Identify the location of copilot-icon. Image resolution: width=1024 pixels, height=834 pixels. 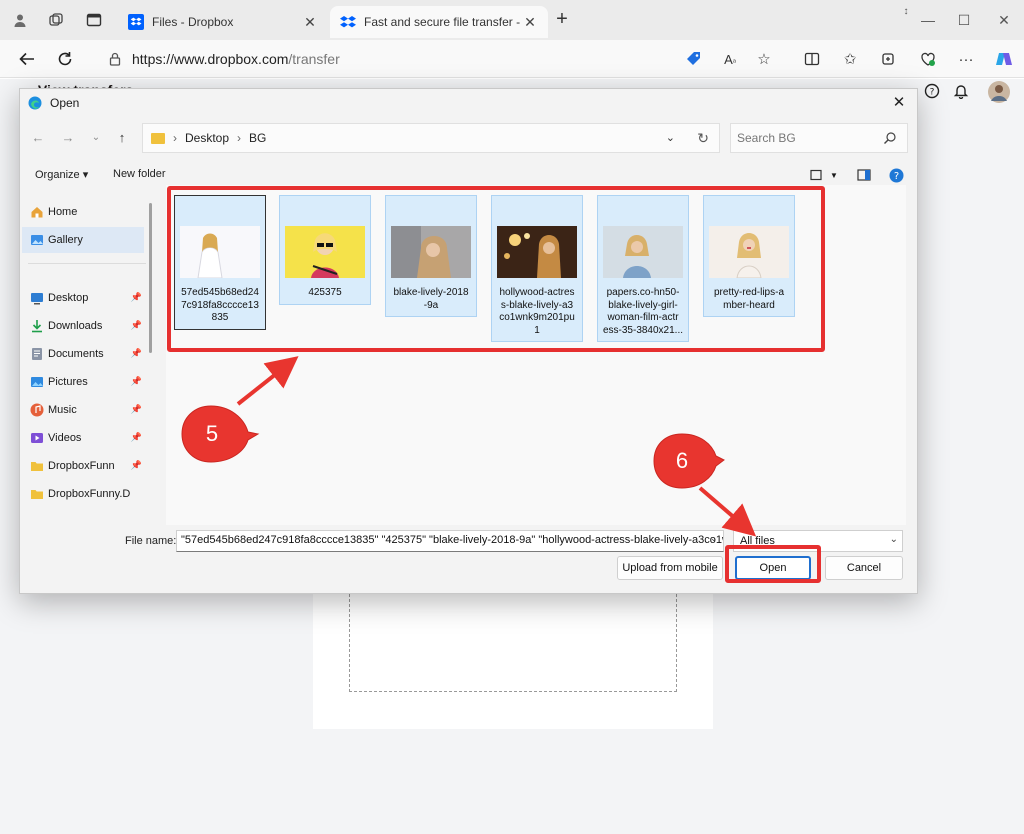
(1004, 59).